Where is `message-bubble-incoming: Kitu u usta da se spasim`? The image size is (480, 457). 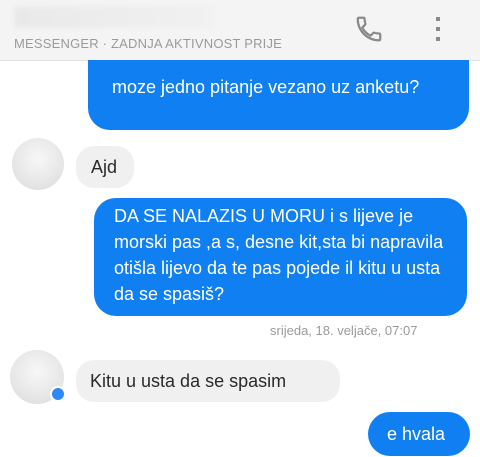
message-bubble-incoming: Kitu u usta da se spasim is located at coordinates (208, 381).